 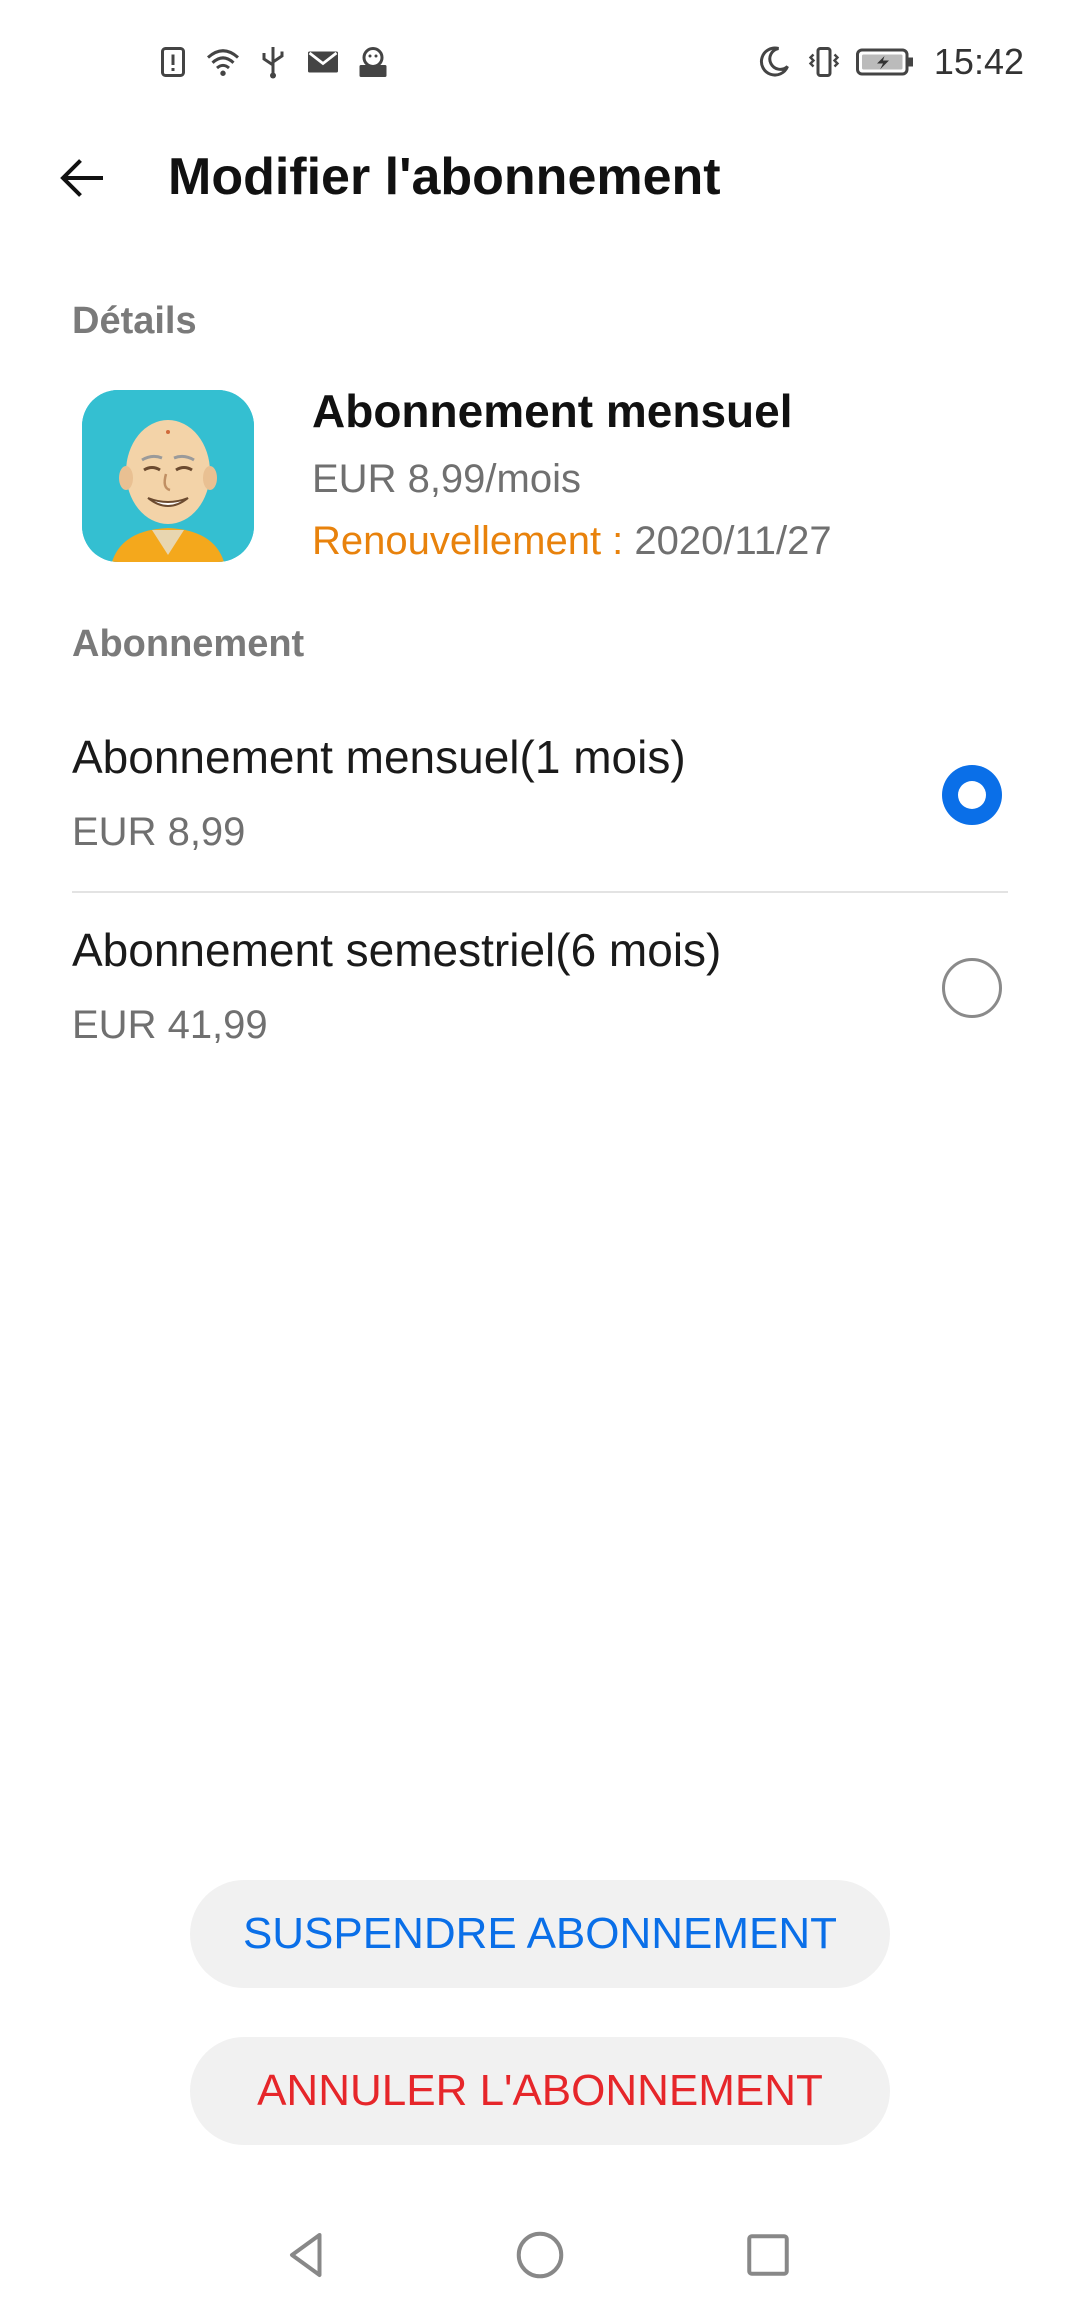 I want to click on status-right-icons: 15:42, so click(x=890, y=62).